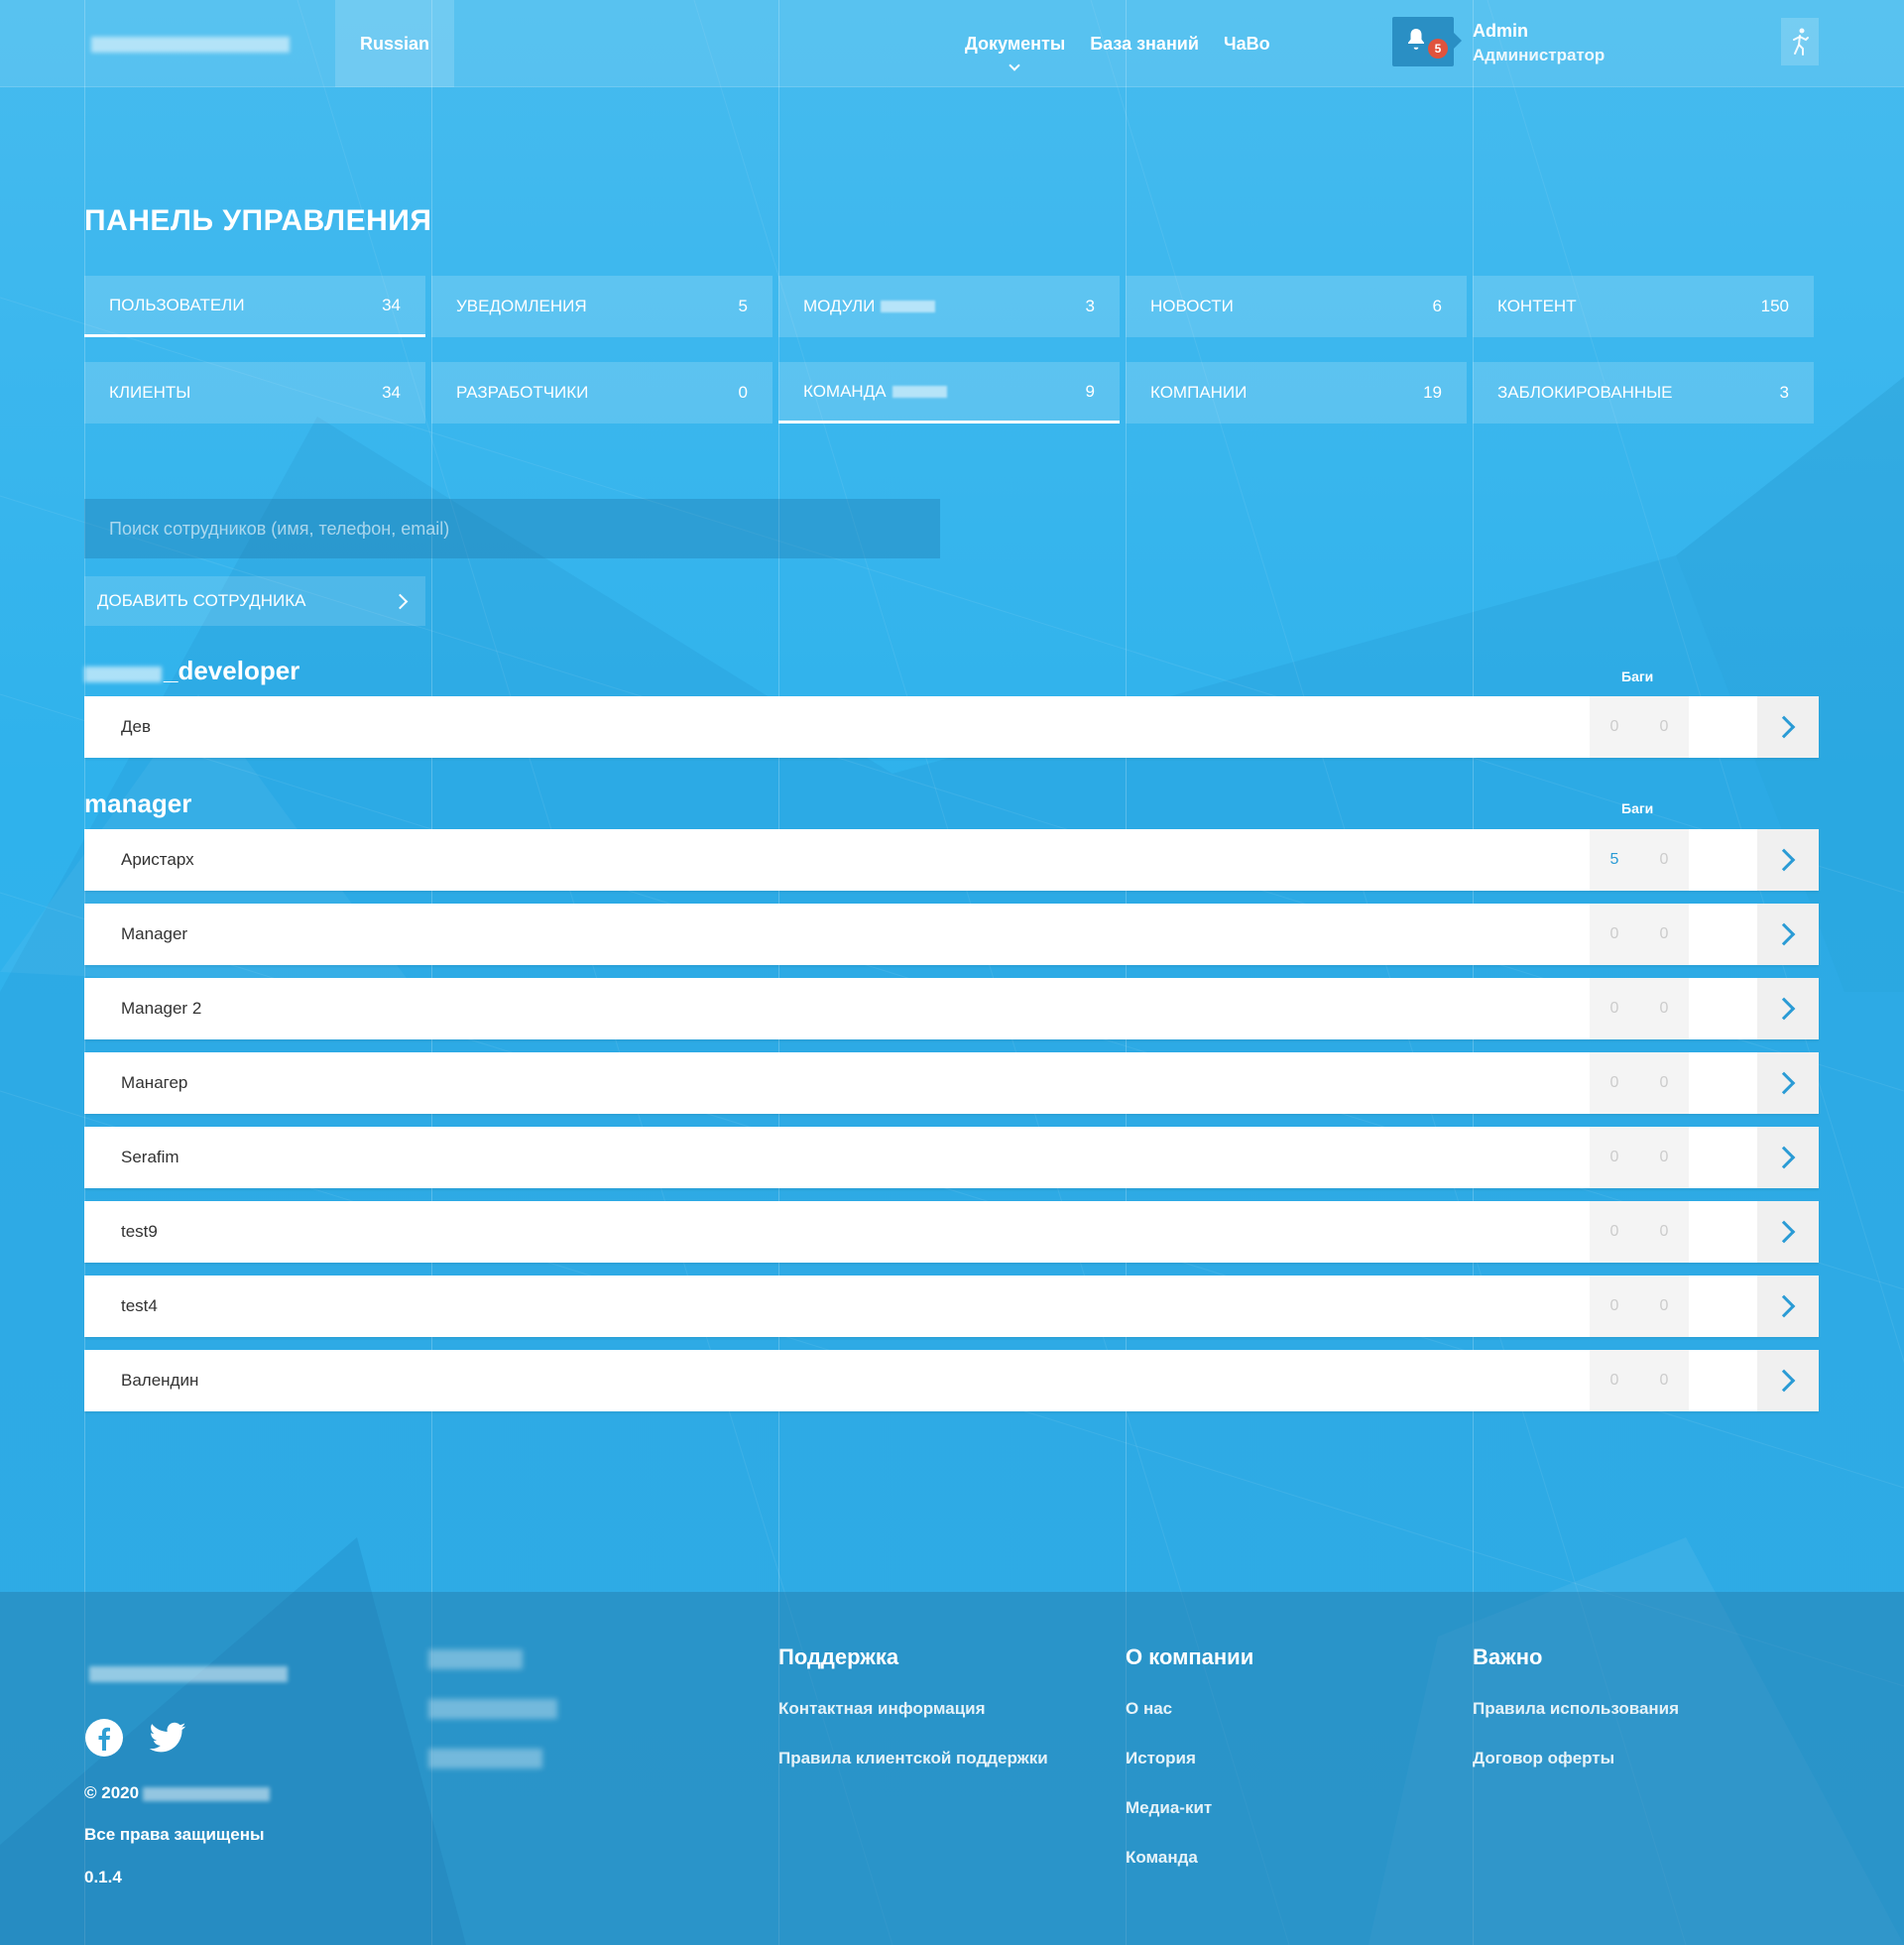 Image resolution: width=1904 pixels, height=1945 pixels. Describe the element at coordinates (951, 1380) in the screenshot. I see `table-row: Валендин 0 0` at that location.